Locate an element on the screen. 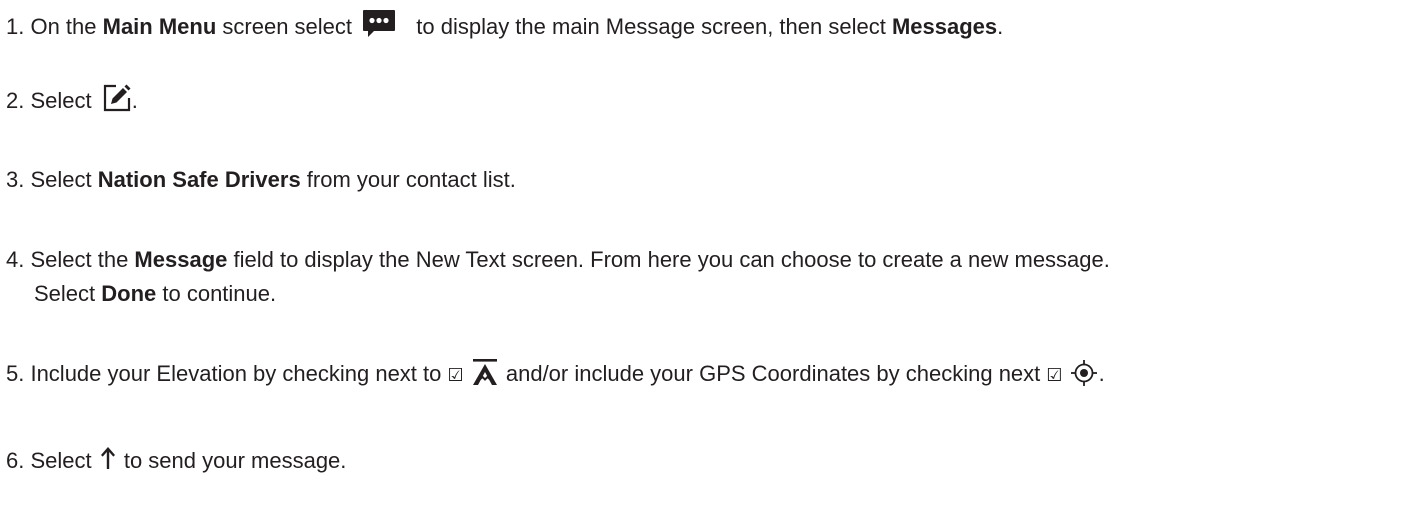  checkbox-checked-icon: ☑ is located at coordinates (455, 375).